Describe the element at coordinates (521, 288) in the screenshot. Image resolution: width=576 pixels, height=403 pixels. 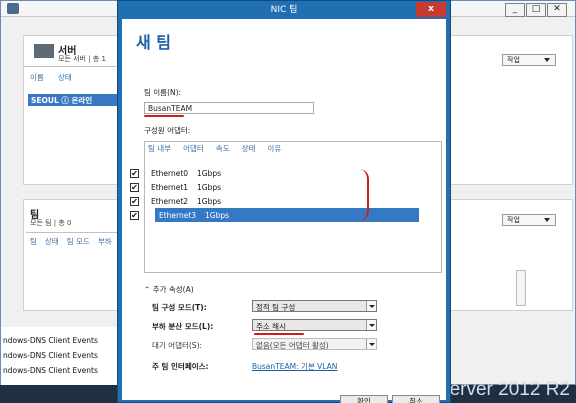
I see `scrollbar` at that location.